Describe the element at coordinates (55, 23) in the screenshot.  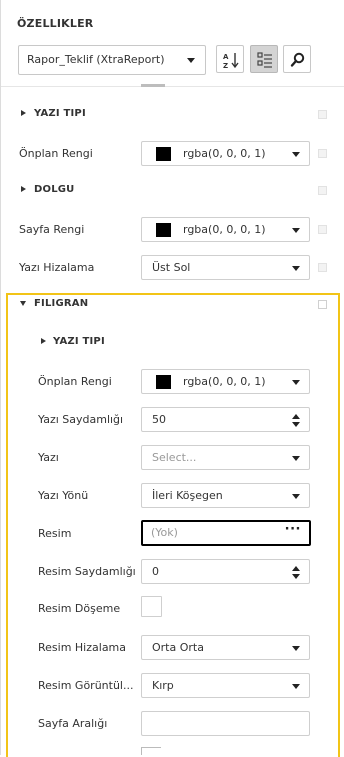
I see `panel-title: ÖZELLIKLER` at that location.